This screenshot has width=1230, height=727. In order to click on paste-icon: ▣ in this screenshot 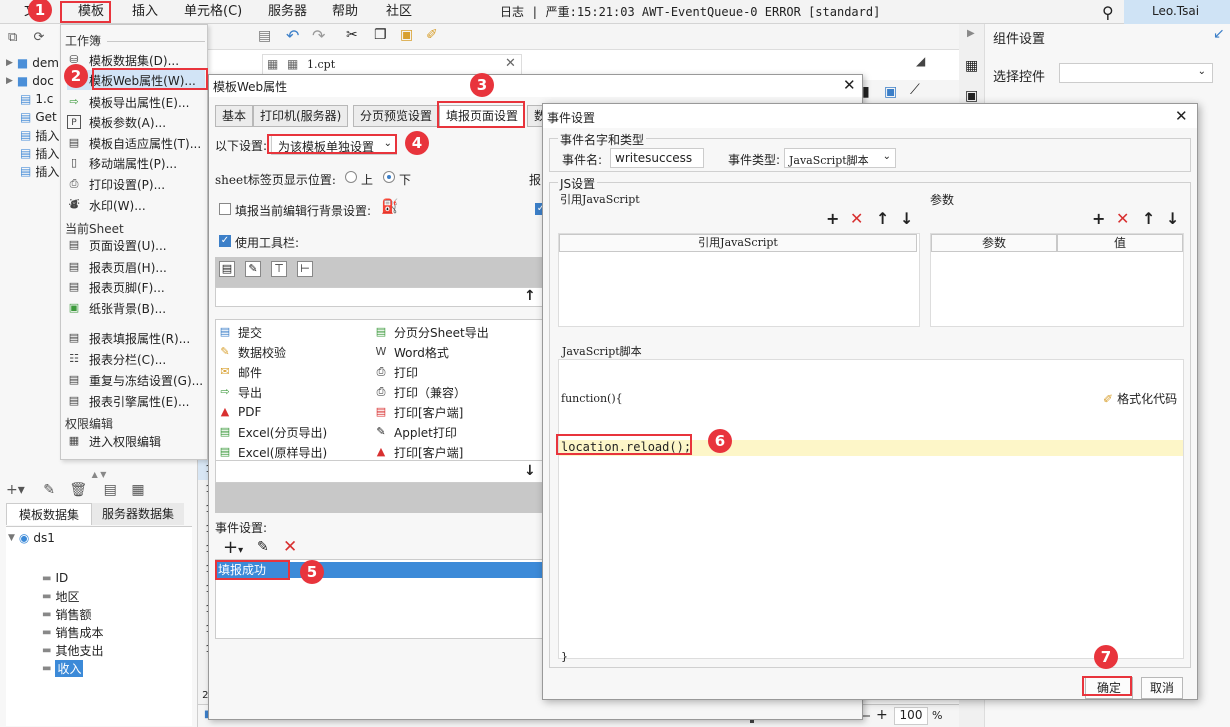, I will do `click(406, 35)`.